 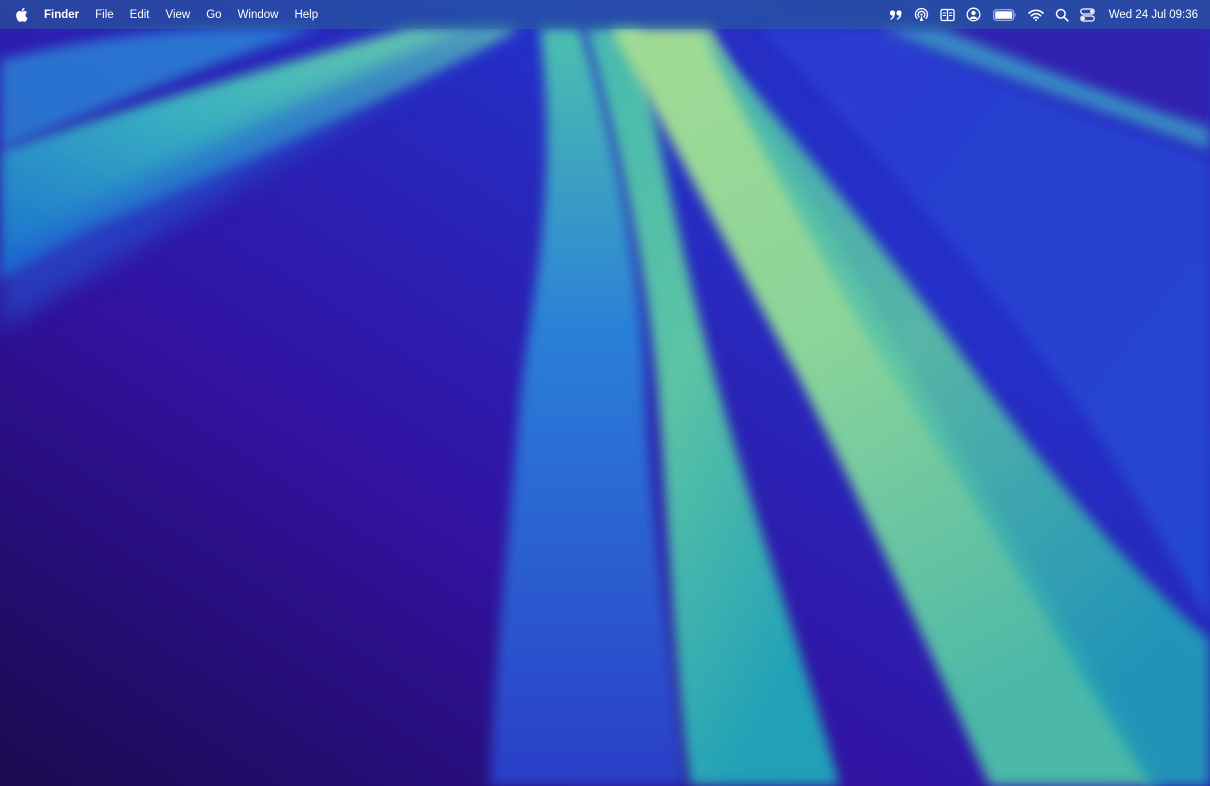 What do you see at coordinates (178, 15) in the screenshot?
I see `menu-view: View` at bounding box center [178, 15].